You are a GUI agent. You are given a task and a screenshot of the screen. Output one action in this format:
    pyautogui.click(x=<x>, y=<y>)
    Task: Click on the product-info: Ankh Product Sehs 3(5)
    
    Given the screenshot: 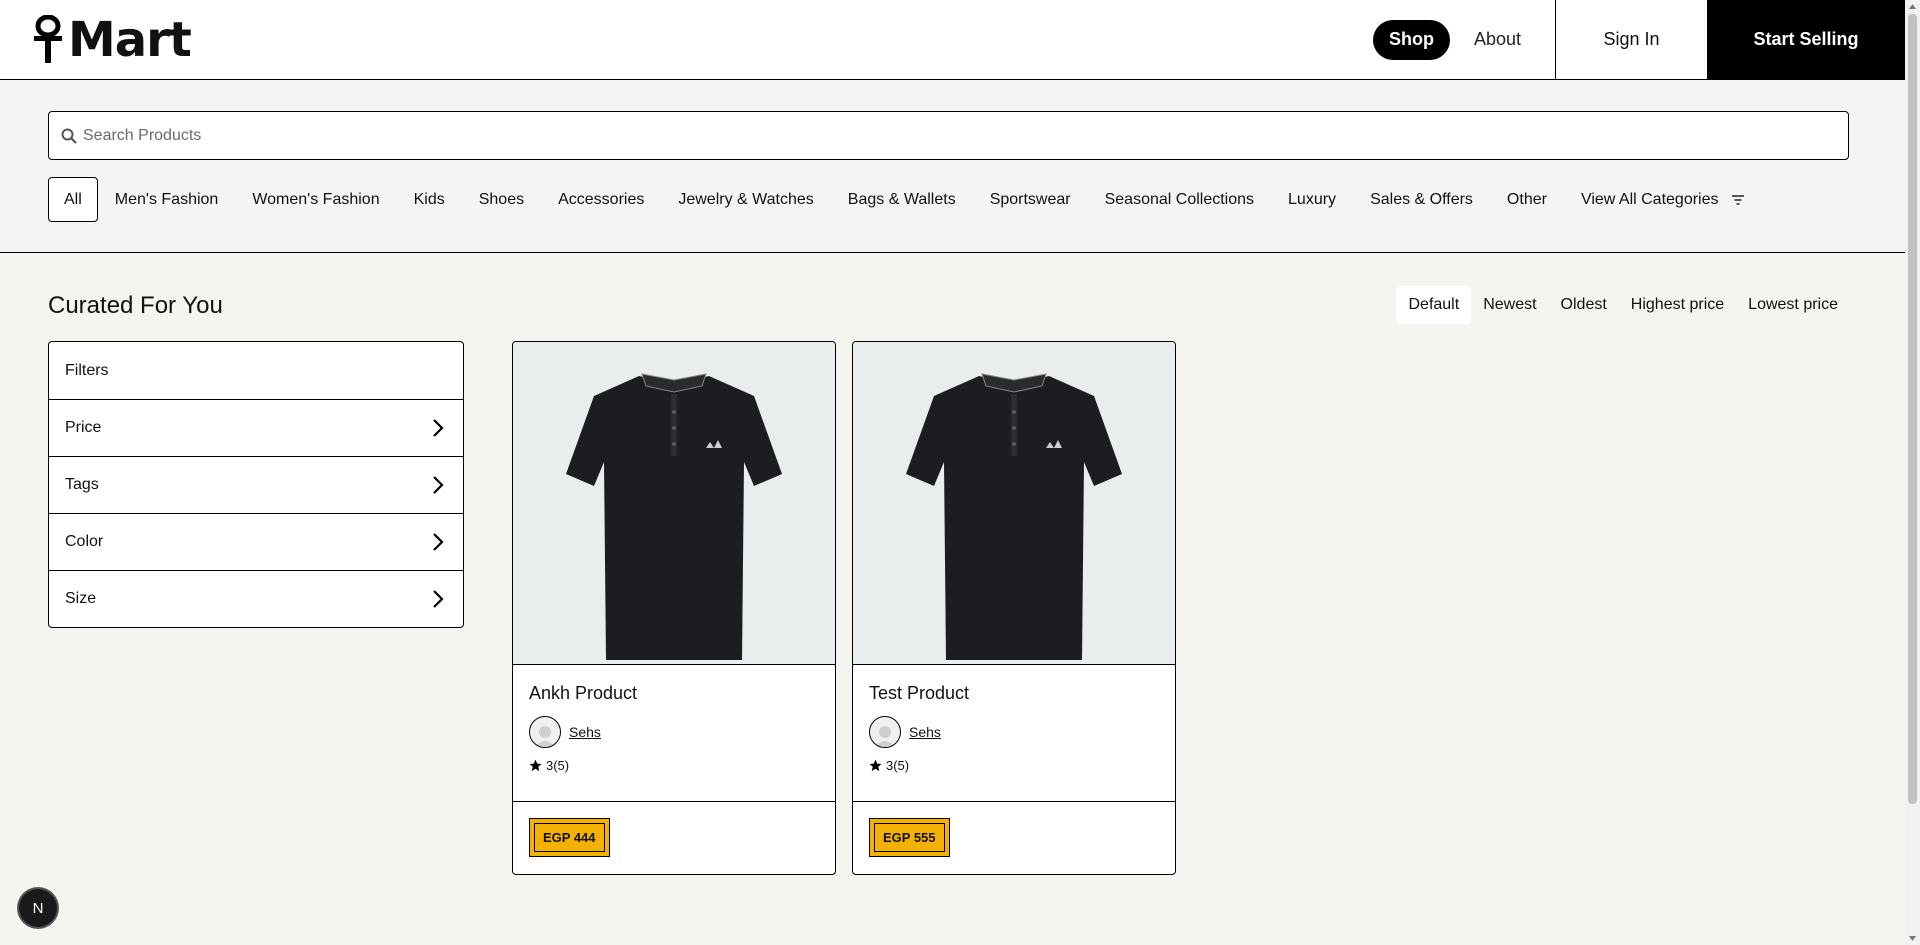 What is the action you would take?
    pyautogui.click(x=674, y=733)
    